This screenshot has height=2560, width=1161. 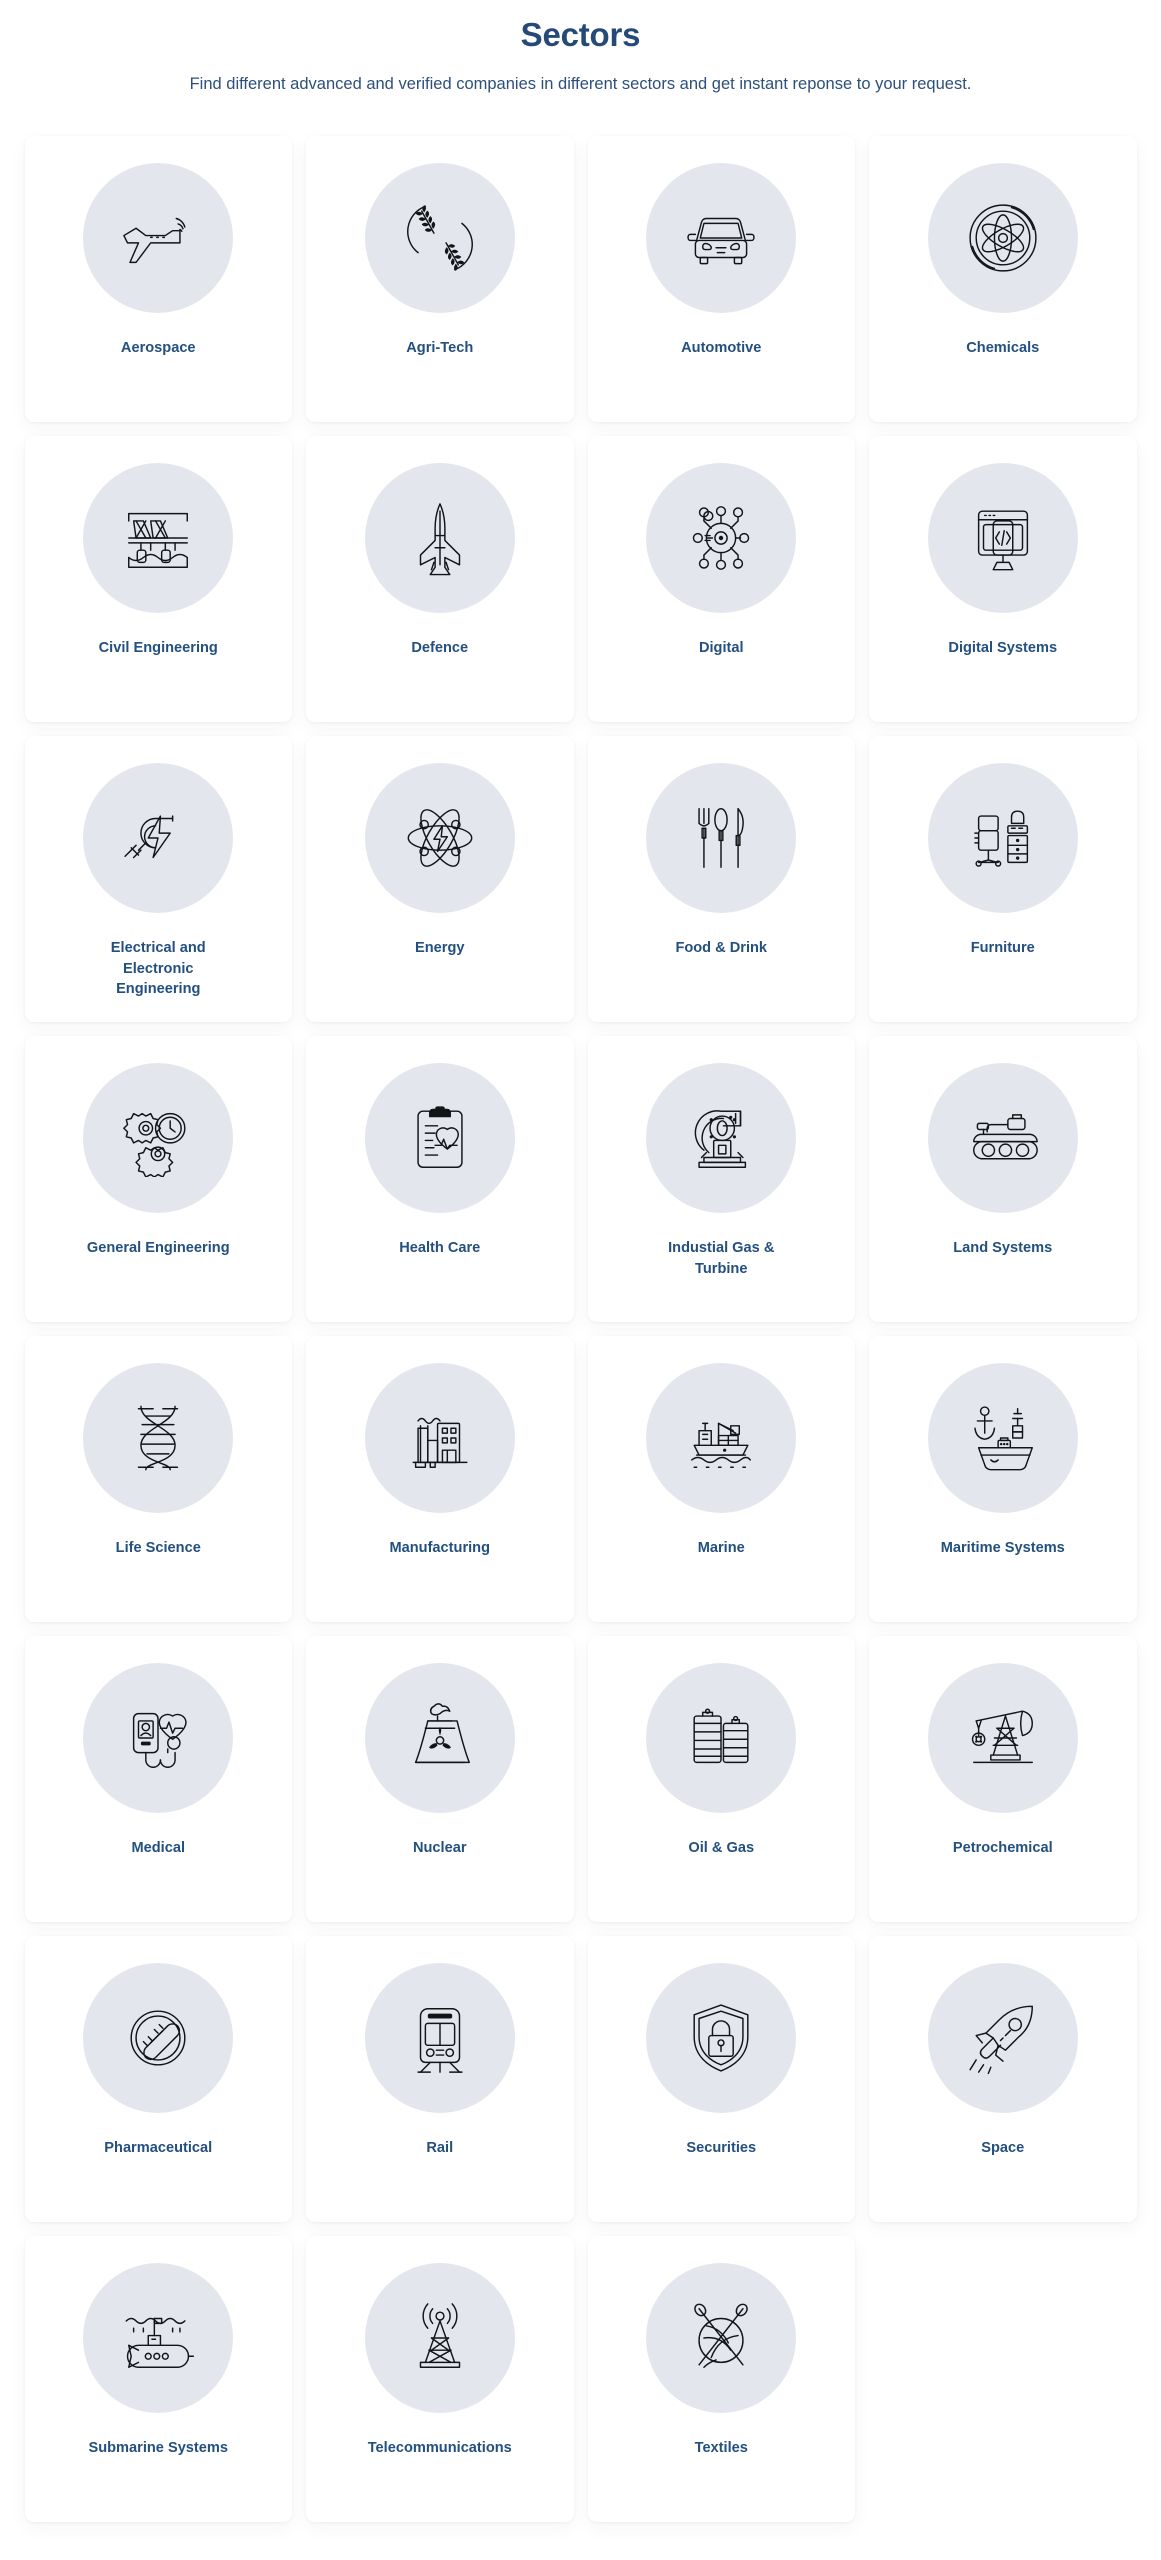 I want to click on sector-label: Textiles, so click(x=721, y=2447).